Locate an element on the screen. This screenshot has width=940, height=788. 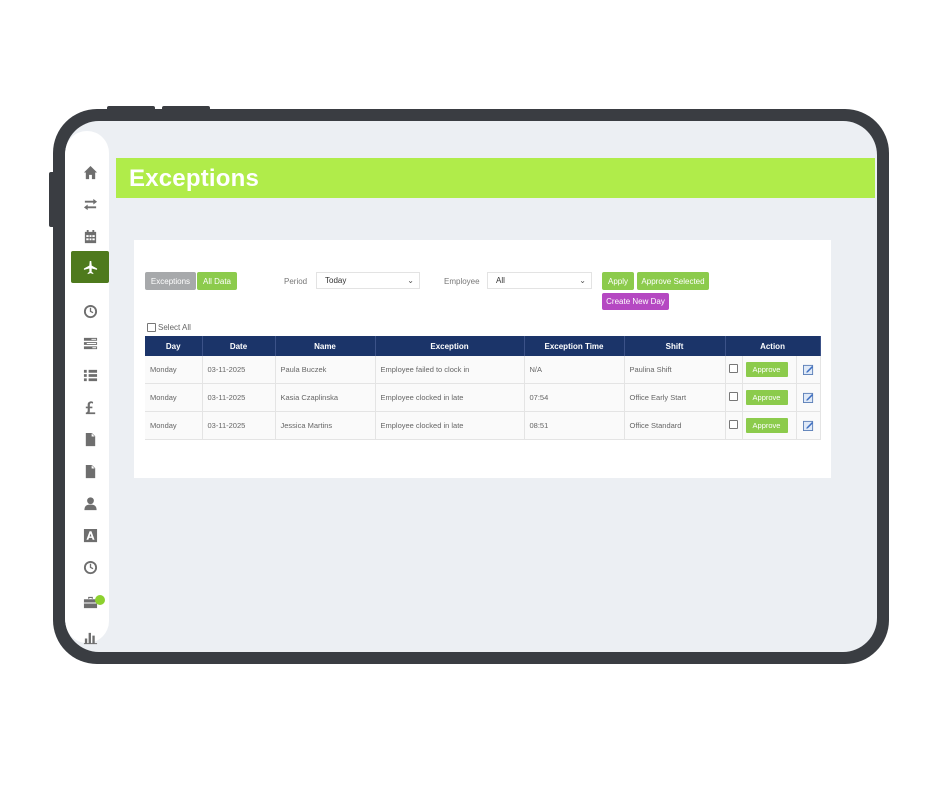
document-icon is located at coordinates (90, 439).